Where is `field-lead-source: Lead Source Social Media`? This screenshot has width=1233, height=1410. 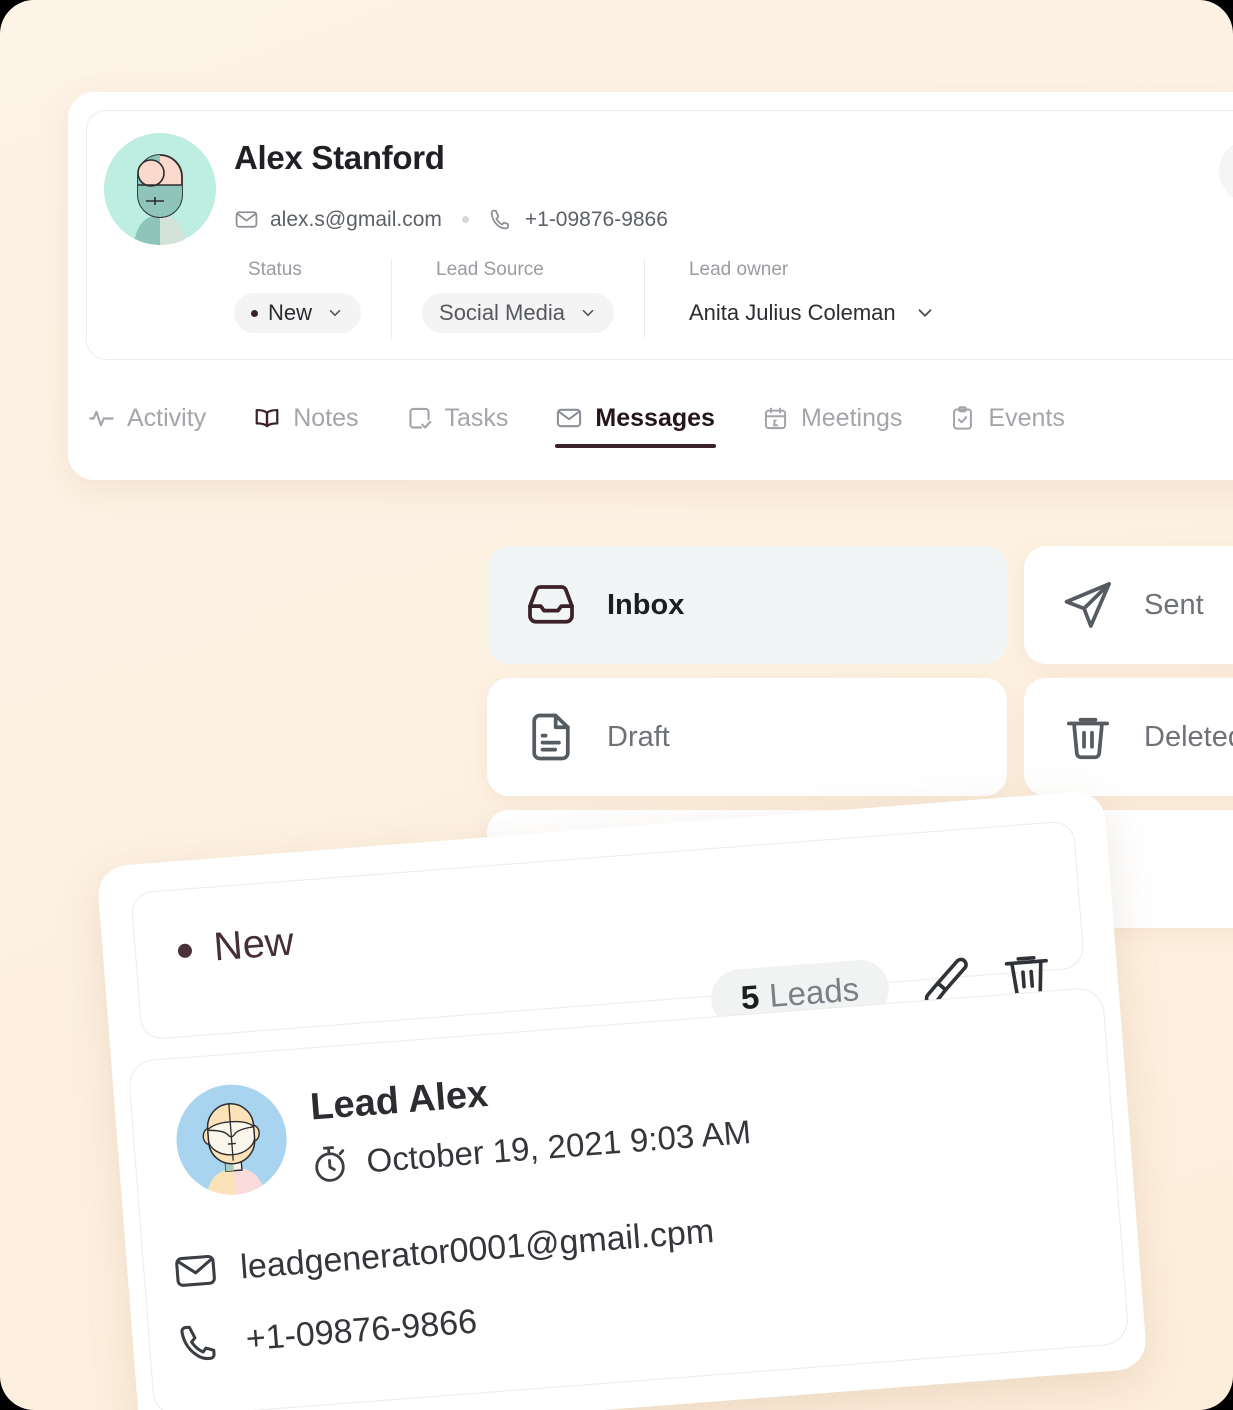
field-lead-source: Lead Source Social Media is located at coordinates (518, 296).